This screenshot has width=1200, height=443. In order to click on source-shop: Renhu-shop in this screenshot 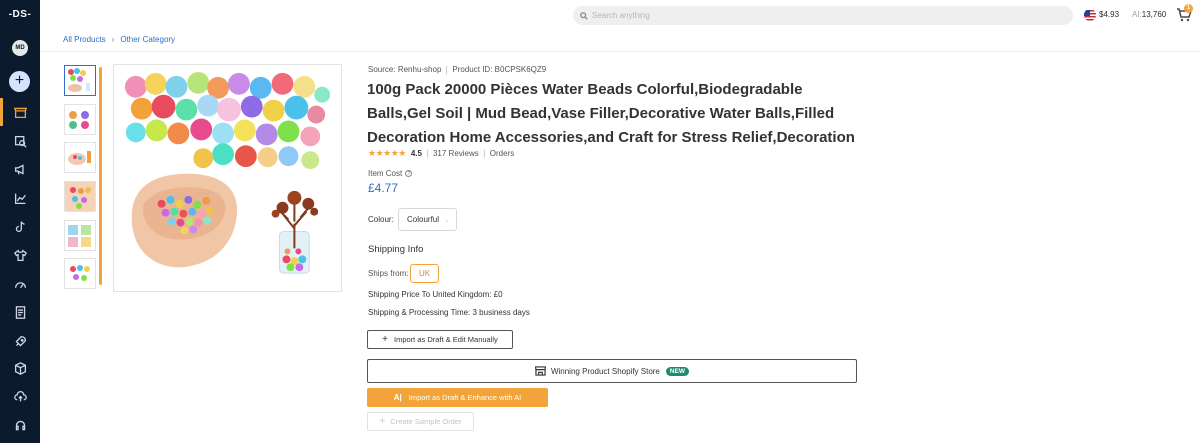, I will do `click(420, 69)`.